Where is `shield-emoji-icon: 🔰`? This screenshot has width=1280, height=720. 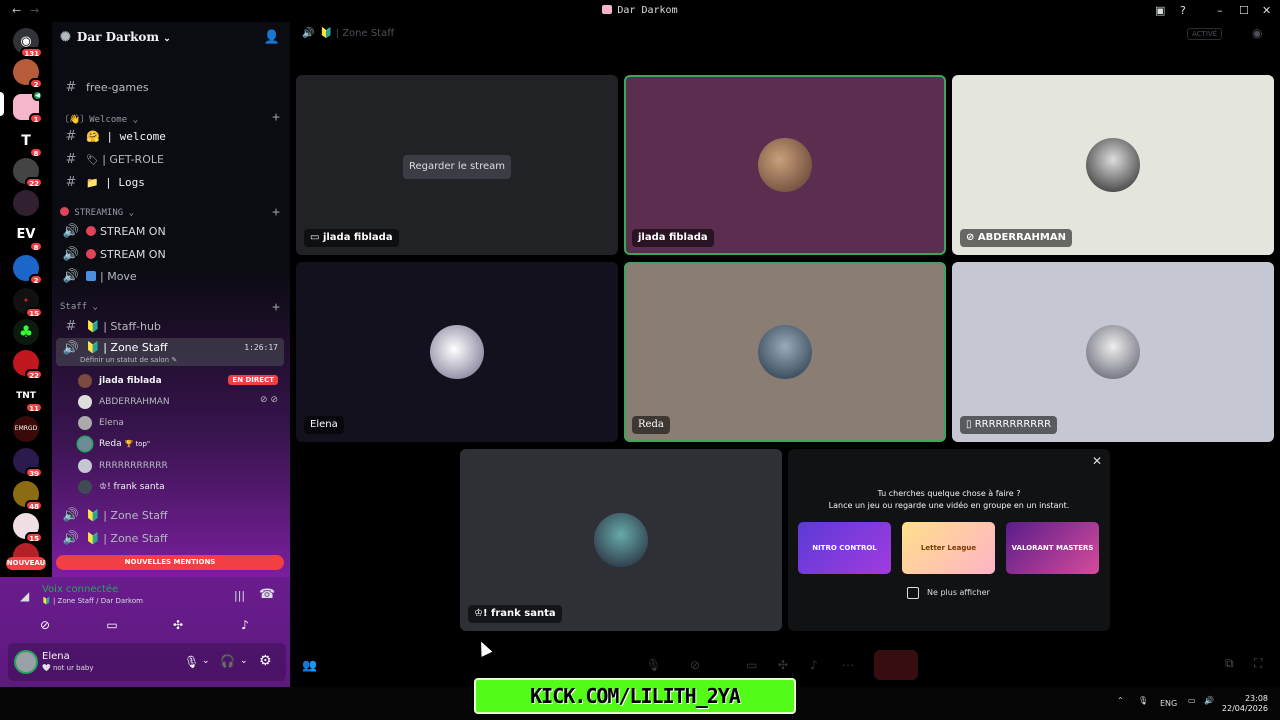 shield-emoji-icon: 🔰 is located at coordinates (93, 538).